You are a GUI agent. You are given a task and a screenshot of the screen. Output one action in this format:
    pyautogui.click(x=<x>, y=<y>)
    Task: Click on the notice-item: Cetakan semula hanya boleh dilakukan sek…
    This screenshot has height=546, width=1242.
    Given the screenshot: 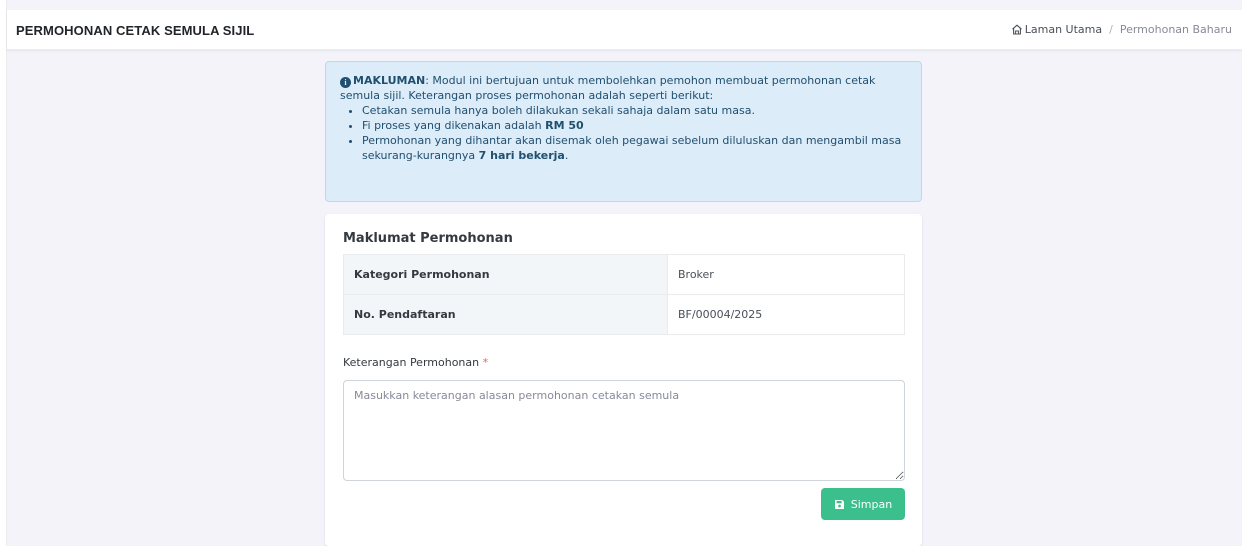 What is the action you would take?
    pyautogui.click(x=634, y=110)
    